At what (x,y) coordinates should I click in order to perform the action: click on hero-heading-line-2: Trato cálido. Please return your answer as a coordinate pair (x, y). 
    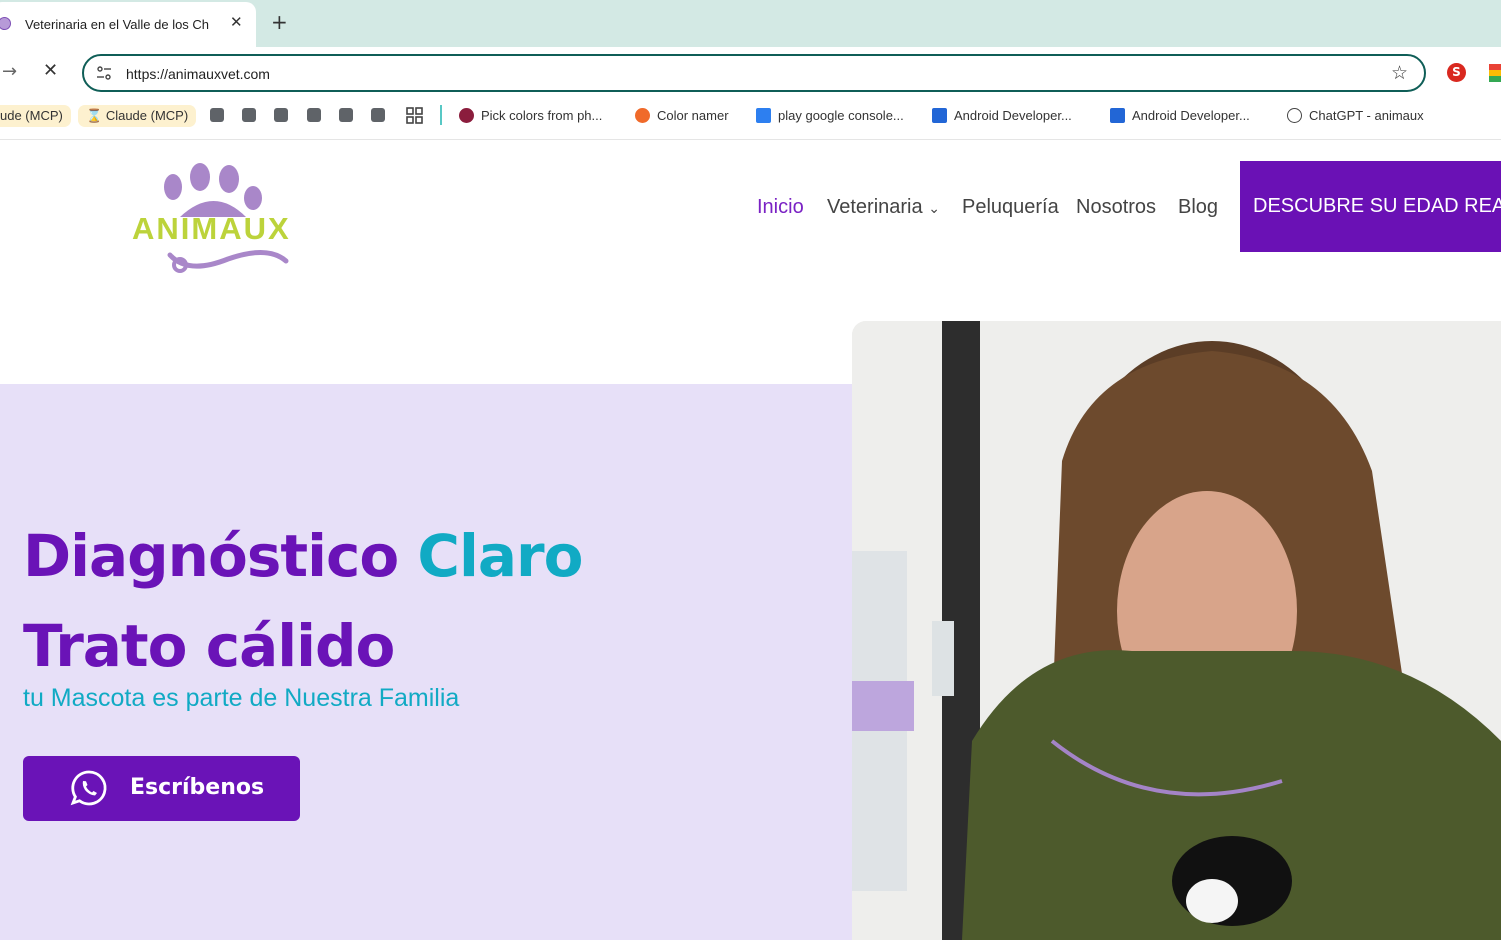
    Looking at the image, I should click on (209, 646).